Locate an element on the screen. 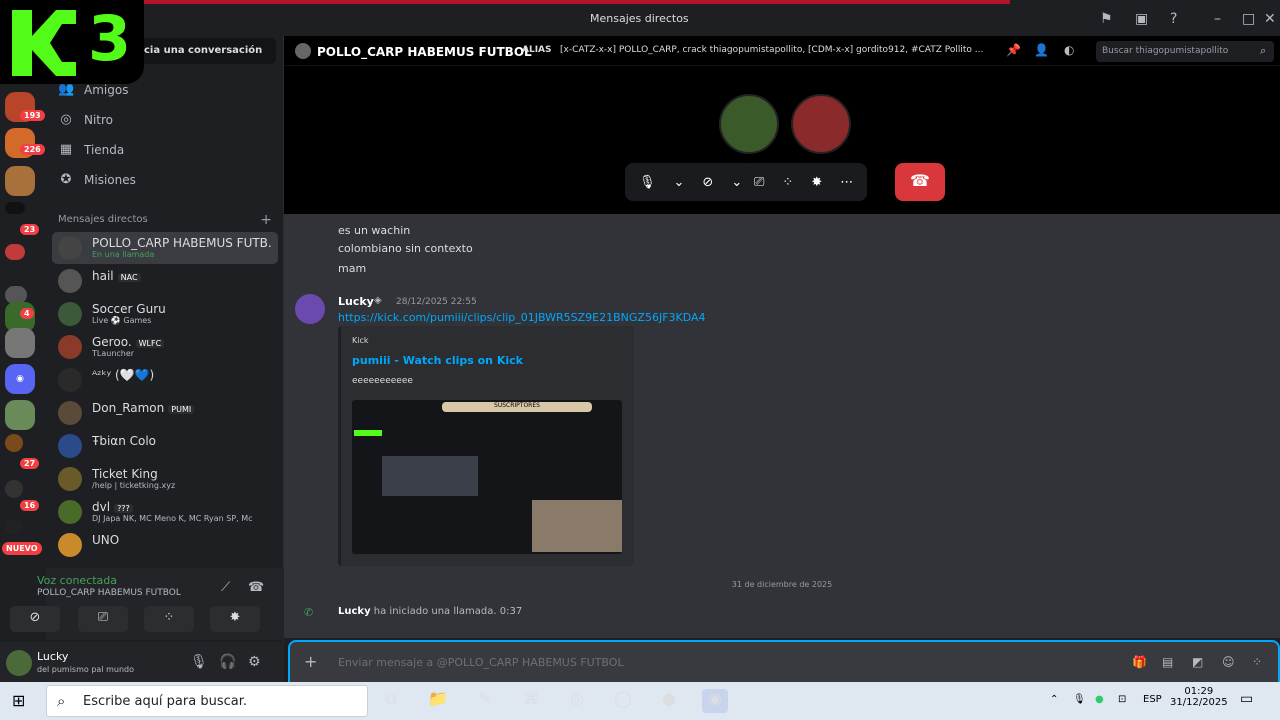  status-icon: ● is located at coordinates (1099, 699).